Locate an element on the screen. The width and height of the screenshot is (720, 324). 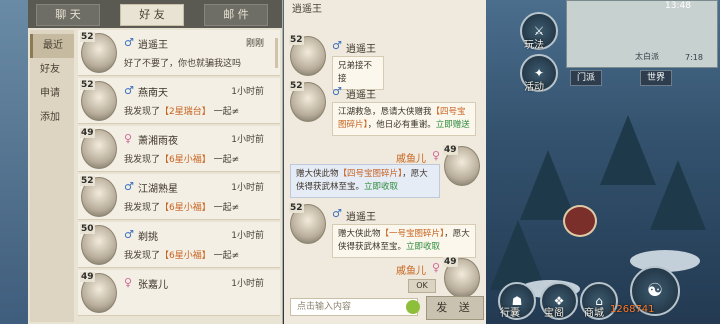
emoji-icon is located at coordinates (413, 307).